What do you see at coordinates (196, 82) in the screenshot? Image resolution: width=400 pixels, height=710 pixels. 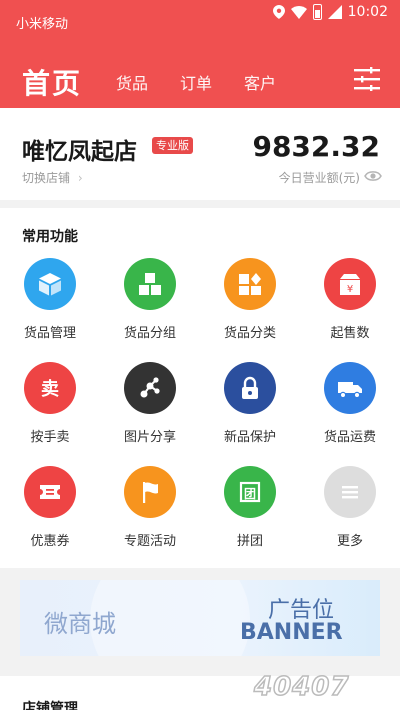 I see `tab-orders: 订单` at bounding box center [196, 82].